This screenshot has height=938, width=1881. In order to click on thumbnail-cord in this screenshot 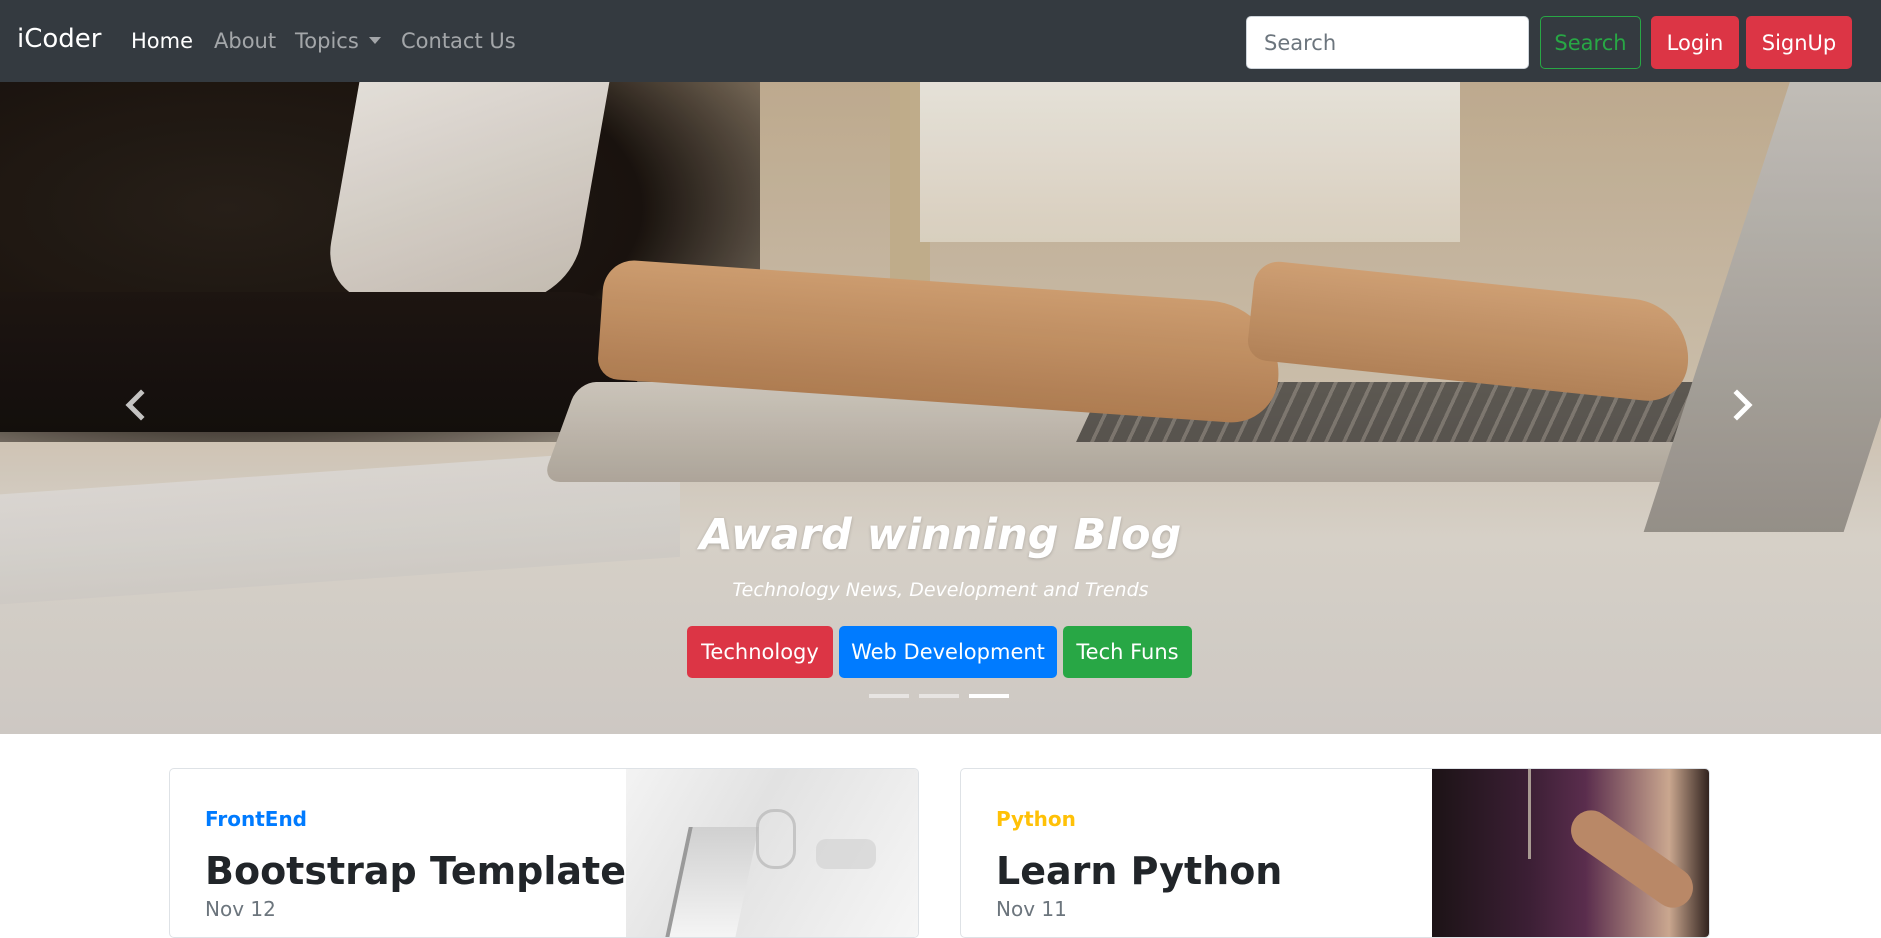, I will do `click(1529, 814)`.